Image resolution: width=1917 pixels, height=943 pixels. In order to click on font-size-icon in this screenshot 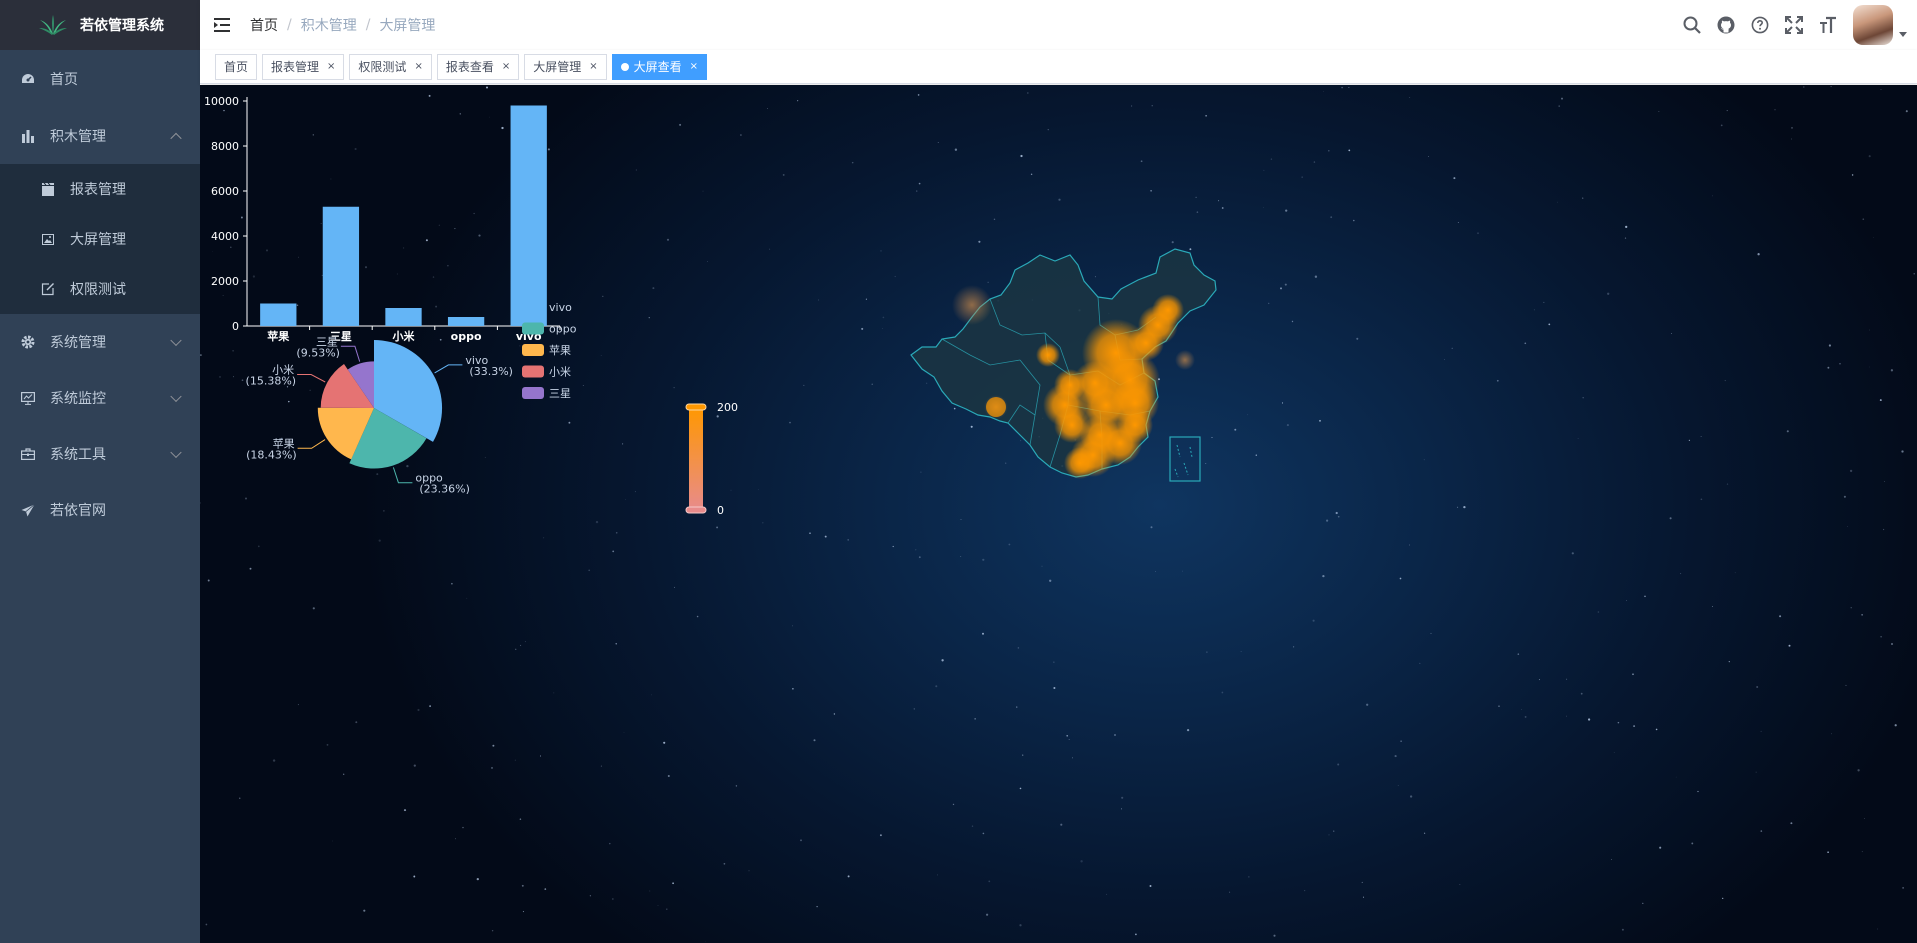, I will do `click(1828, 24)`.